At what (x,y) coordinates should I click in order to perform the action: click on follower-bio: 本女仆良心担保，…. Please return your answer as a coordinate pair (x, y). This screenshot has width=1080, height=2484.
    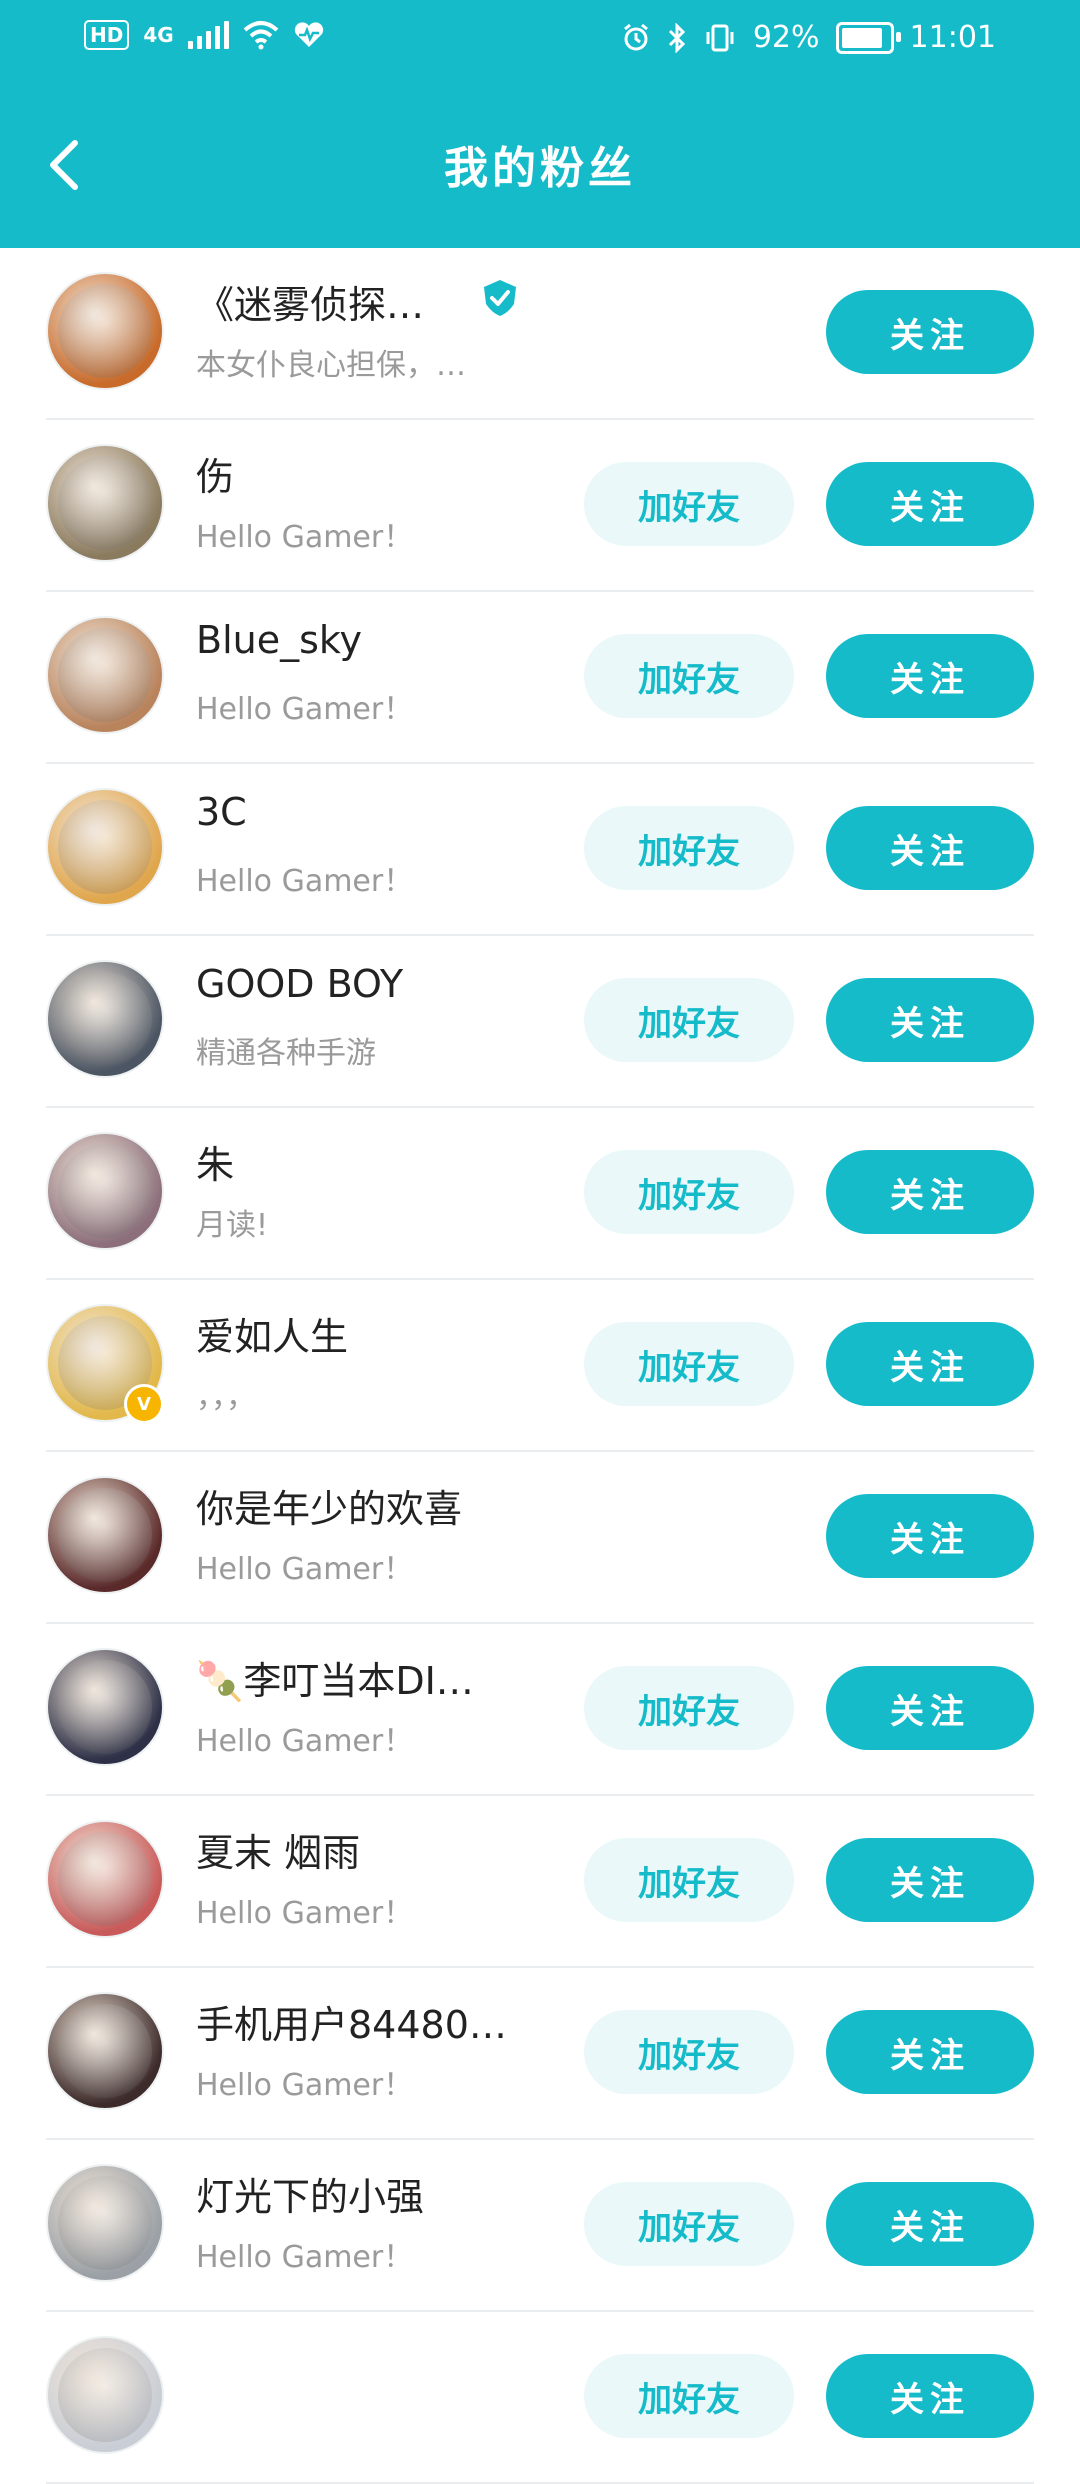
    Looking at the image, I should click on (331, 365).